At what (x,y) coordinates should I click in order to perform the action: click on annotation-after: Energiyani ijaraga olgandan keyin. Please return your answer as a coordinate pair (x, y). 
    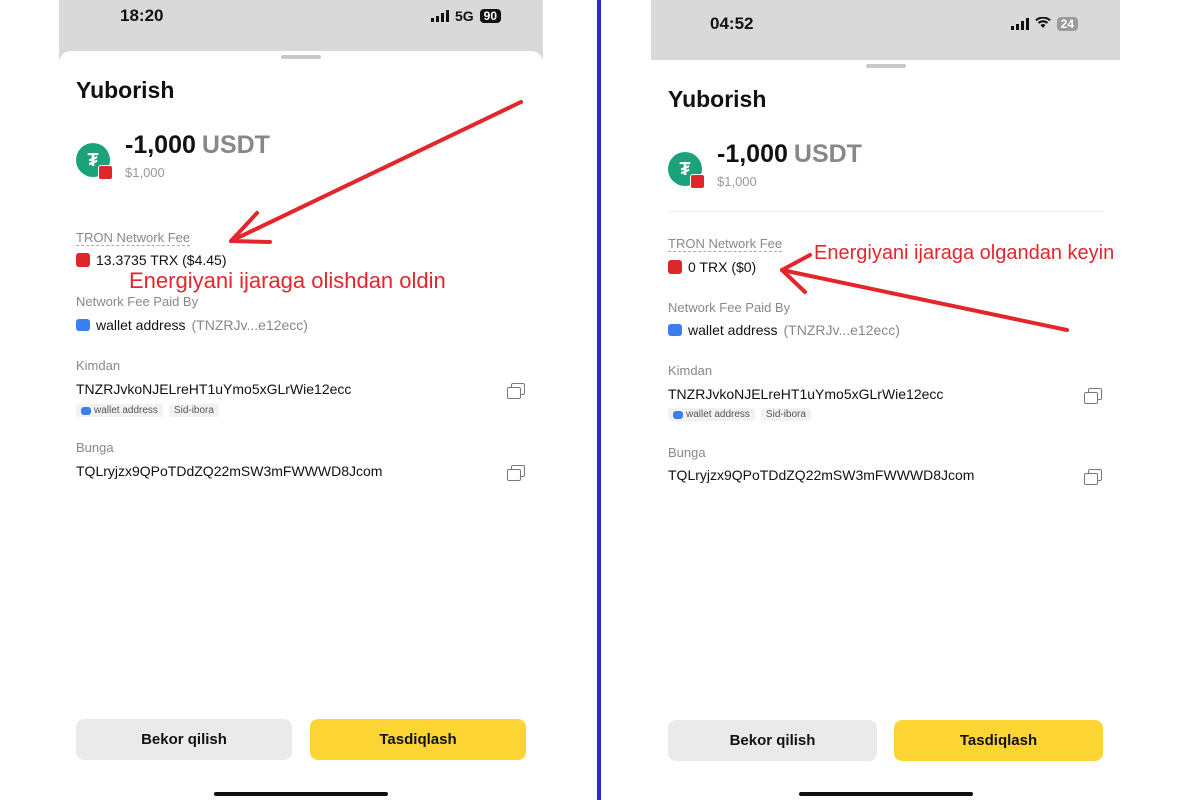
    Looking at the image, I should click on (964, 253).